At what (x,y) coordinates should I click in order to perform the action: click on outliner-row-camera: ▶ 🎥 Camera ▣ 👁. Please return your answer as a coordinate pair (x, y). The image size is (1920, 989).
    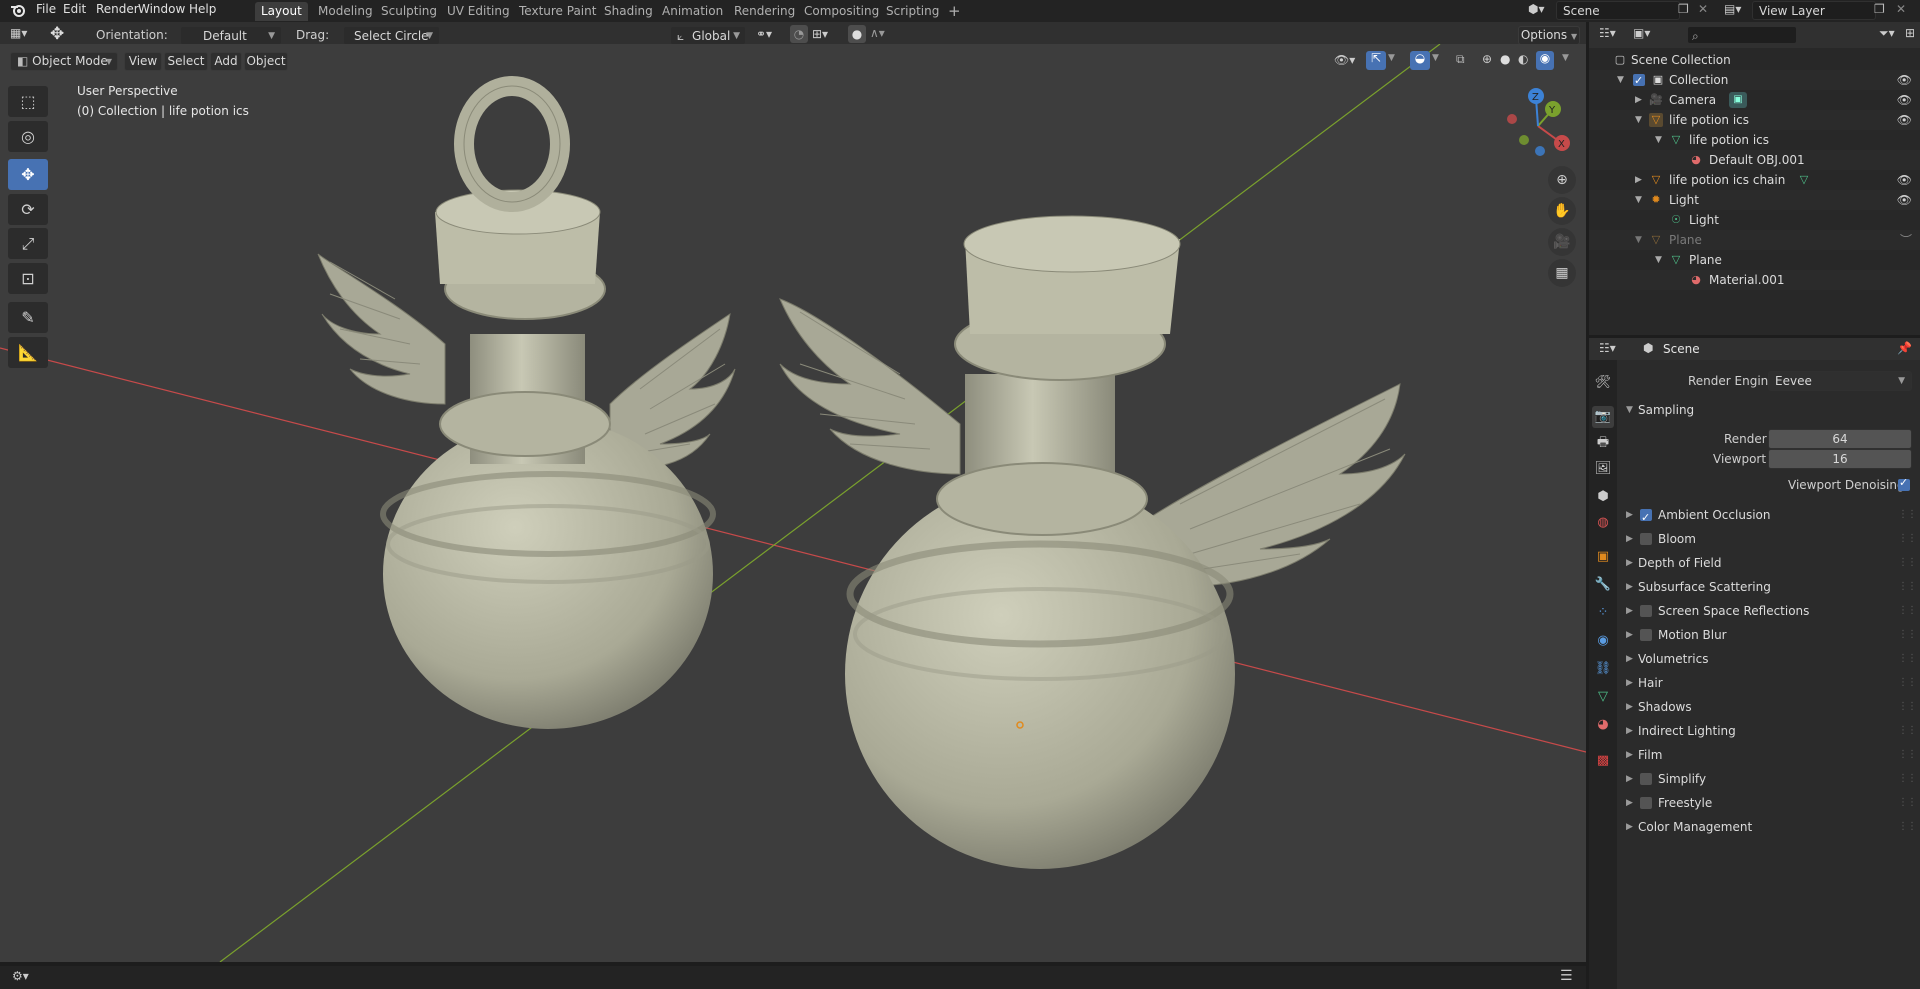
    Looking at the image, I should click on (1754, 100).